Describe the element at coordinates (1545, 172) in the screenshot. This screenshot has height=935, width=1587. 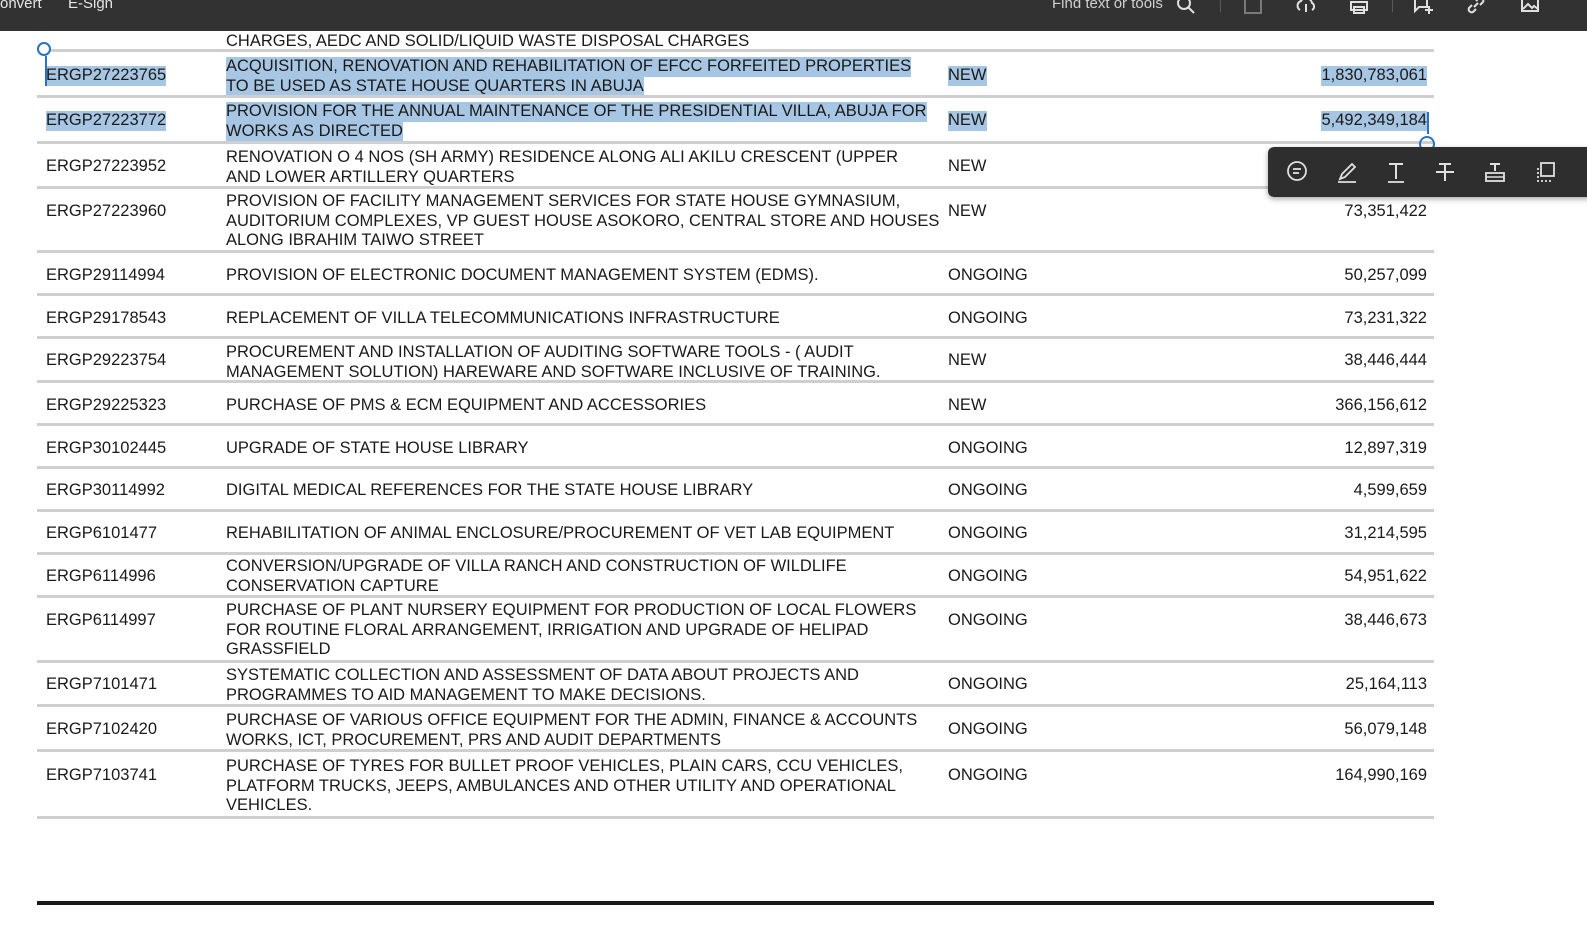
I see `copy-icon` at that location.